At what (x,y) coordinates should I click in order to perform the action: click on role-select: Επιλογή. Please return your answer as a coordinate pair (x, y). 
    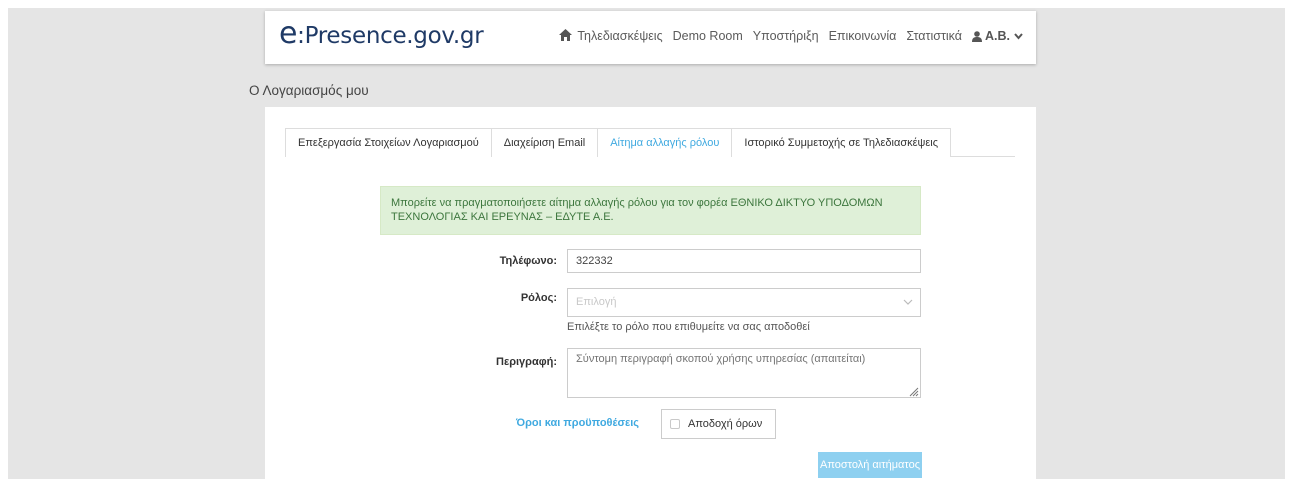
    Looking at the image, I should click on (744, 302).